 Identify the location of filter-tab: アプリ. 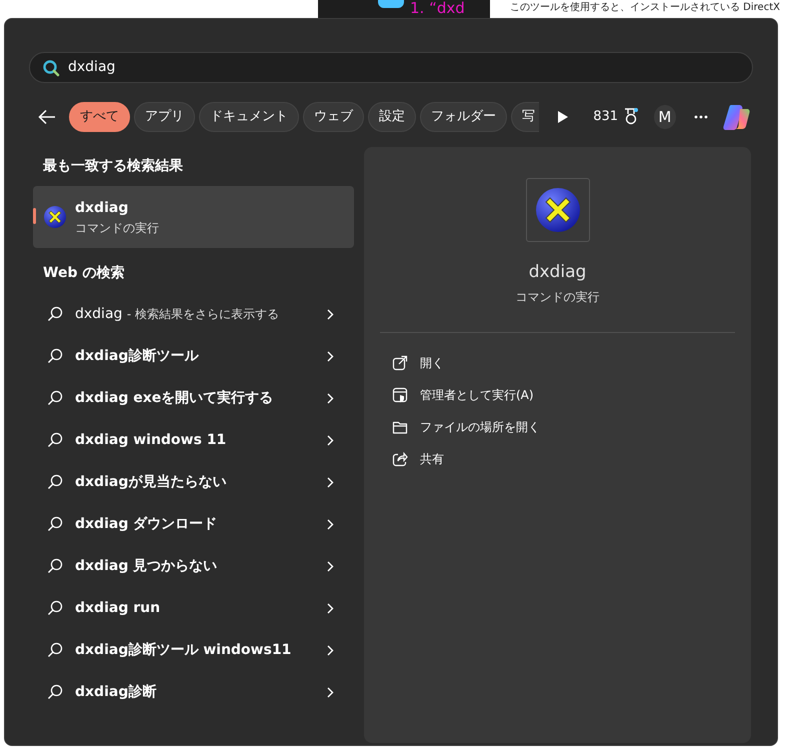
(164, 117).